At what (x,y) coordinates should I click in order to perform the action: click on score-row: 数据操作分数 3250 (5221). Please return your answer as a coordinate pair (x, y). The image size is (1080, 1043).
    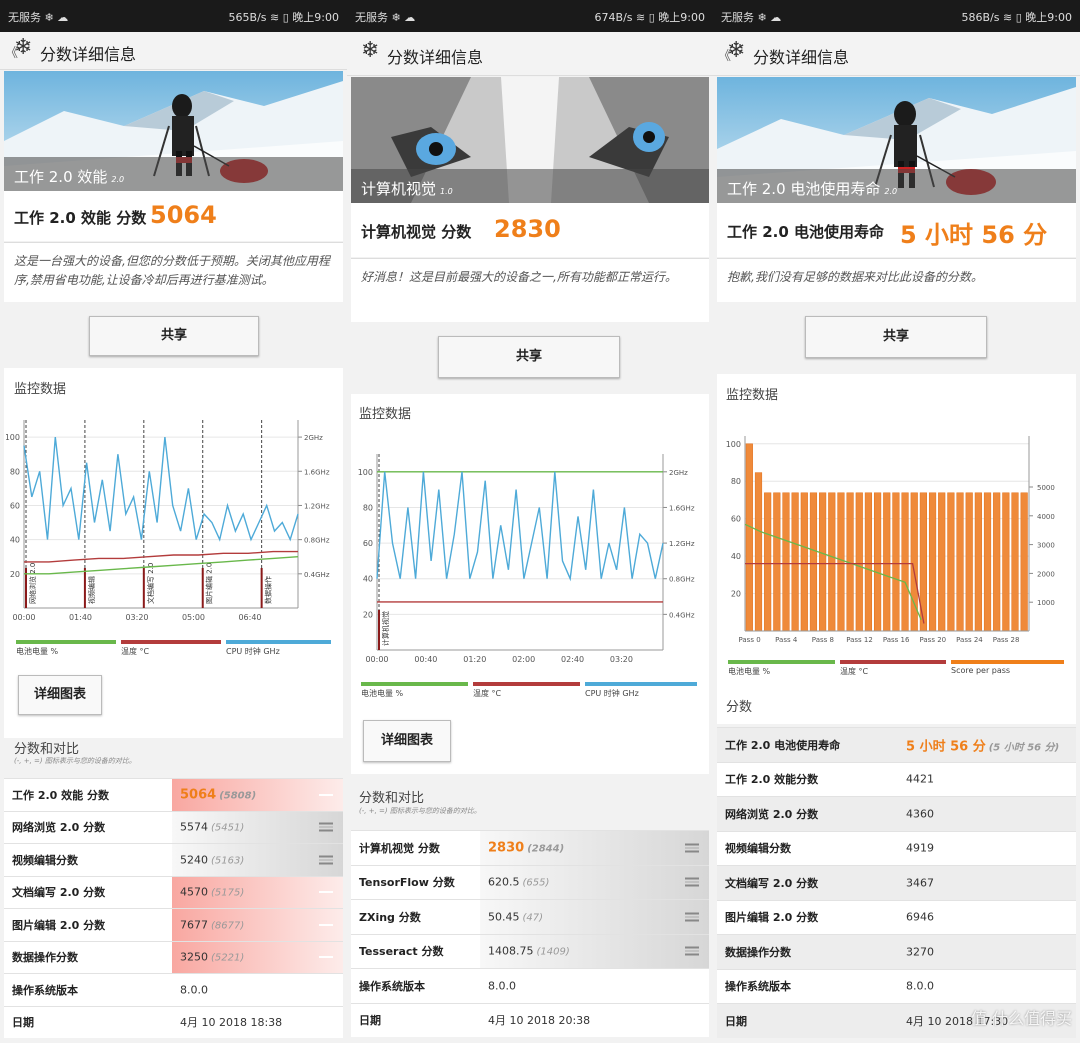
    Looking at the image, I should click on (173, 956).